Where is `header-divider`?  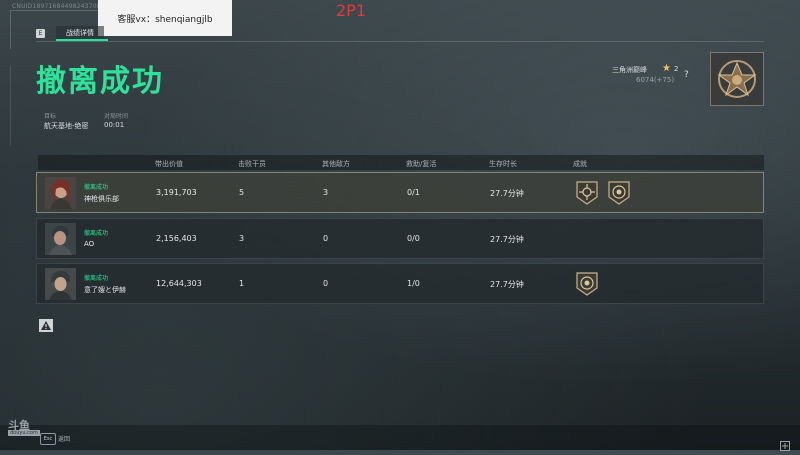
header-divider is located at coordinates (400, 41).